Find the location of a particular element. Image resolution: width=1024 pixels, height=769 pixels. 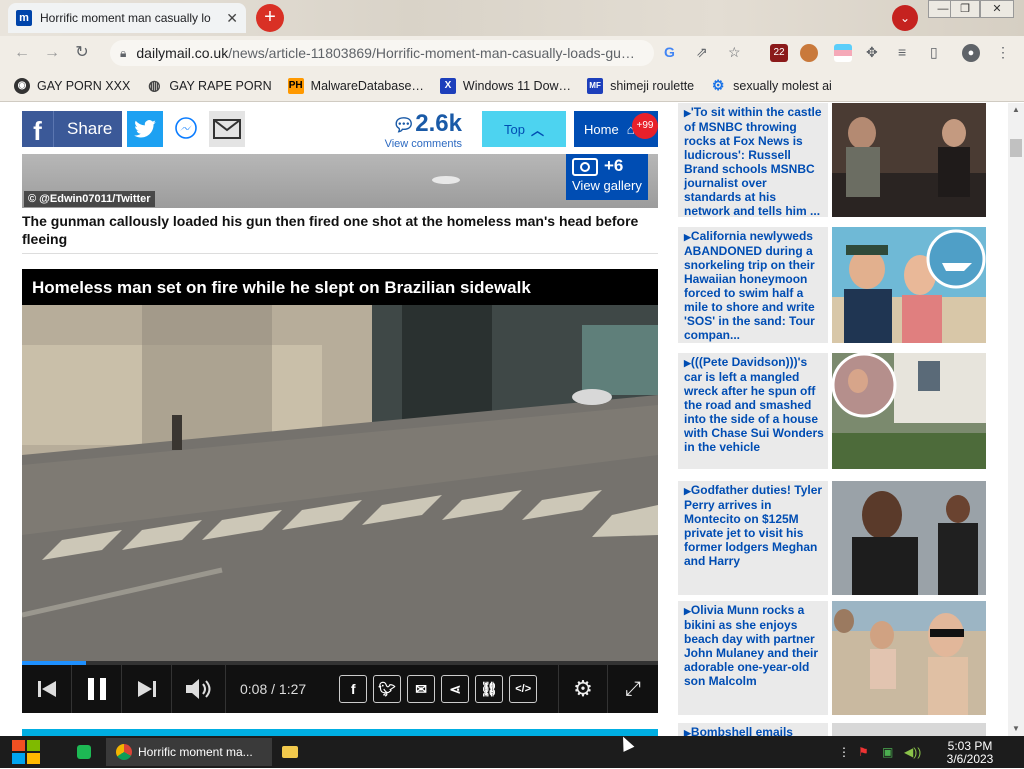

tray-volume-icon: ◀)) is located at coordinates (912, 752).